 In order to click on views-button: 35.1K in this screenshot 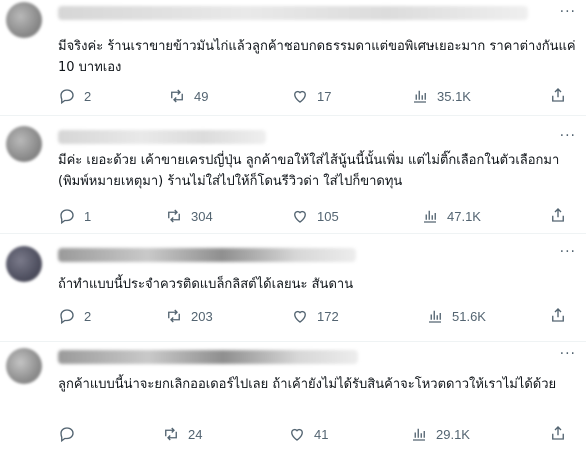, I will do `click(441, 96)`.